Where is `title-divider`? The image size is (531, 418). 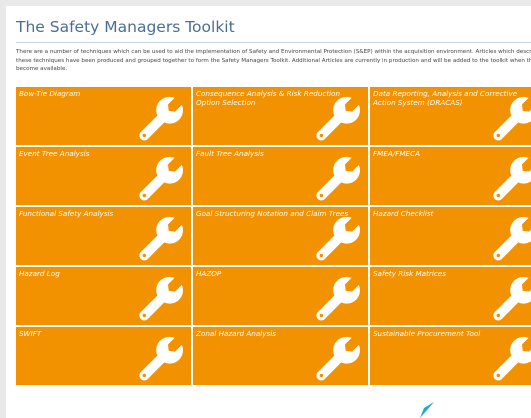 title-divider is located at coordinates (273, 42).